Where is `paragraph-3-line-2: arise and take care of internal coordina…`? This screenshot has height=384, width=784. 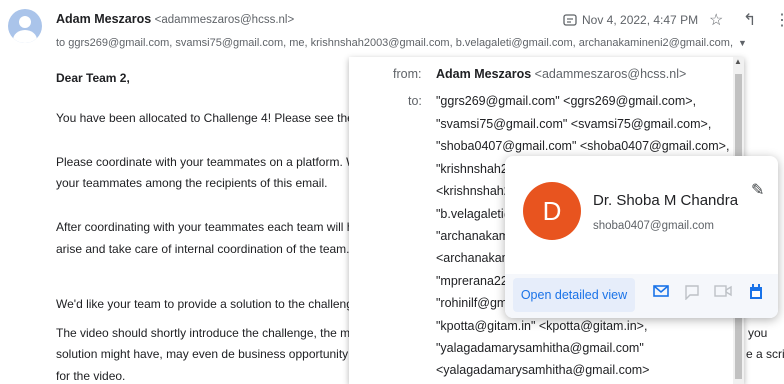 paragraph-3-line-2: arise and take care of internal coordina… is located at coordinates (203, 249).